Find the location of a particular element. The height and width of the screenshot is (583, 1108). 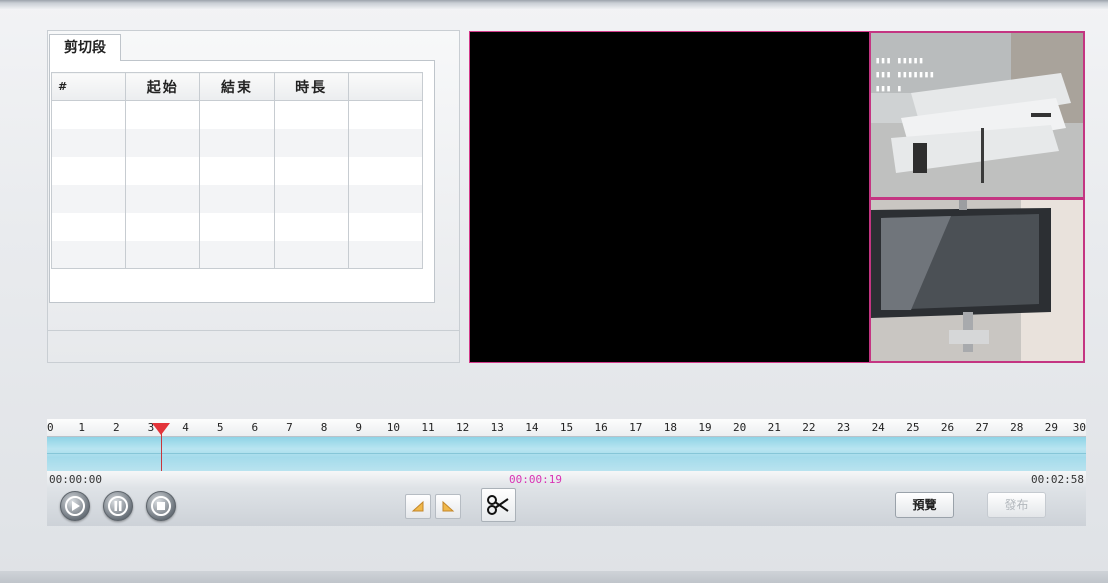

display-image is located at coordinates (977, 280).